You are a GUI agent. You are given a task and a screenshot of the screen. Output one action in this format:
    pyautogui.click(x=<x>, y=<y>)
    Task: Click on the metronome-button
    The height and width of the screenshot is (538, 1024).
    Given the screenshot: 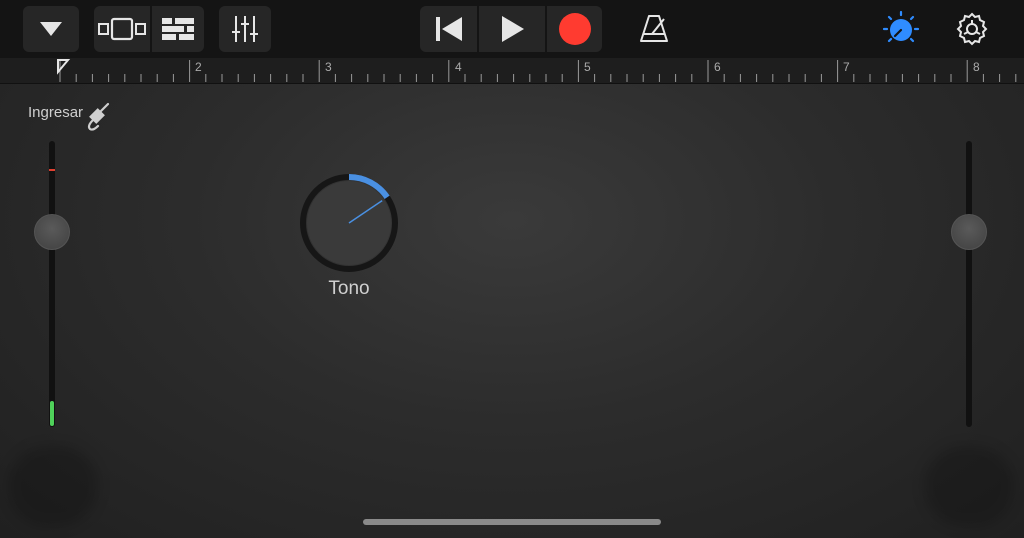 What is the action you would take?
    pyautogui.click(x=654, y=29)
    